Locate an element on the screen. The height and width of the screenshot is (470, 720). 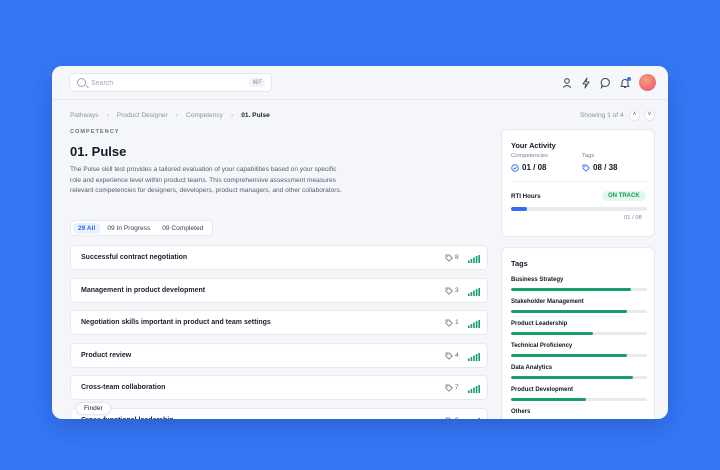
filter-completed: 09 Completed is located at coordinates (182, 228).